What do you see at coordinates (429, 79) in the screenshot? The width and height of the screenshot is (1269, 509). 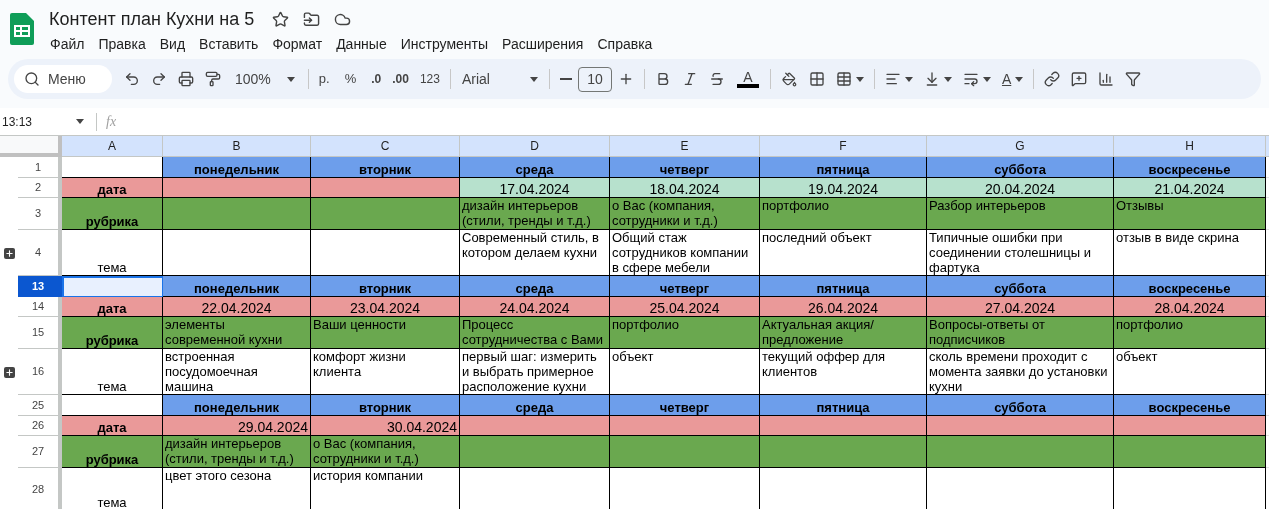 I see `number-format-button: 123` at bounding box center [429, 79].